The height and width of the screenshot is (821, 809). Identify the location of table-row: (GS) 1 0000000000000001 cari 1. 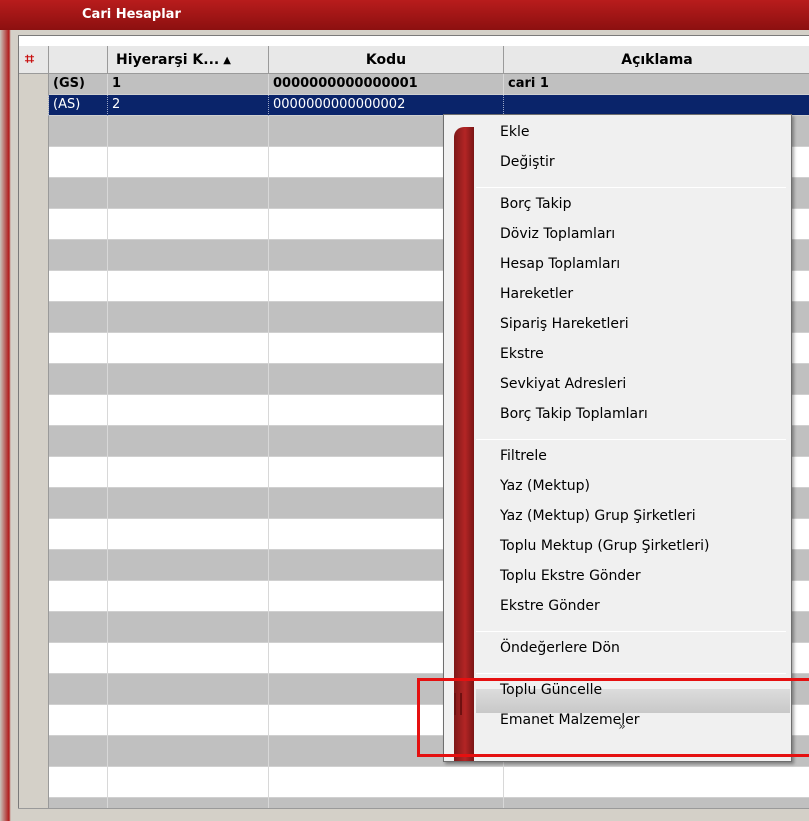
(414, 84).